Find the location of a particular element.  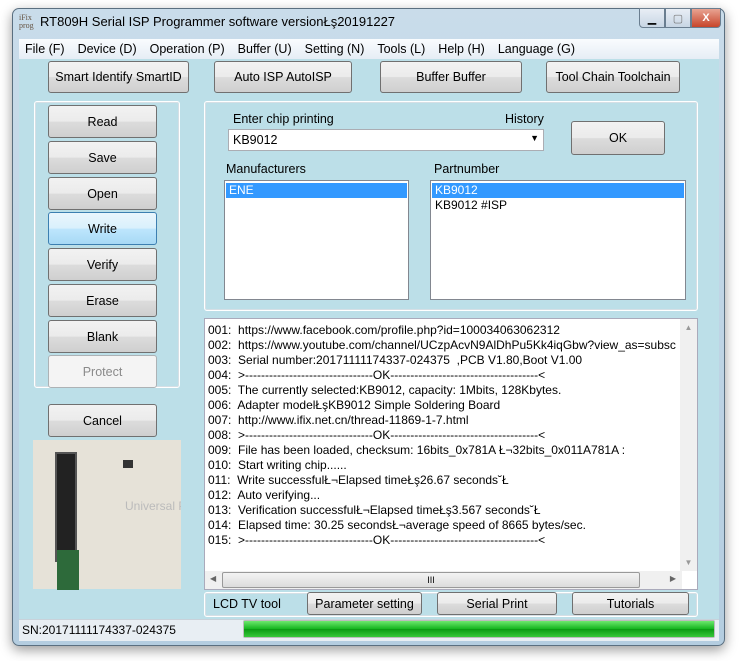

verify-button: Verify is located at coordinates (102, 264).